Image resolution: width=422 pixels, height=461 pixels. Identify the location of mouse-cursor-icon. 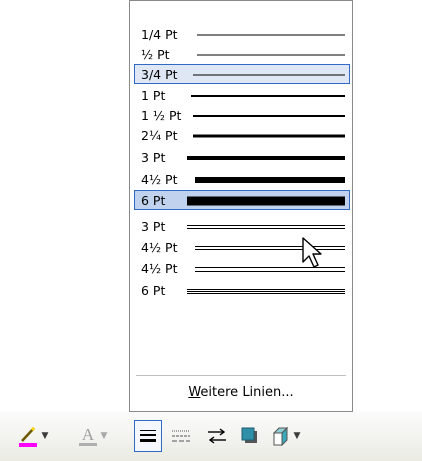
(312, 252).